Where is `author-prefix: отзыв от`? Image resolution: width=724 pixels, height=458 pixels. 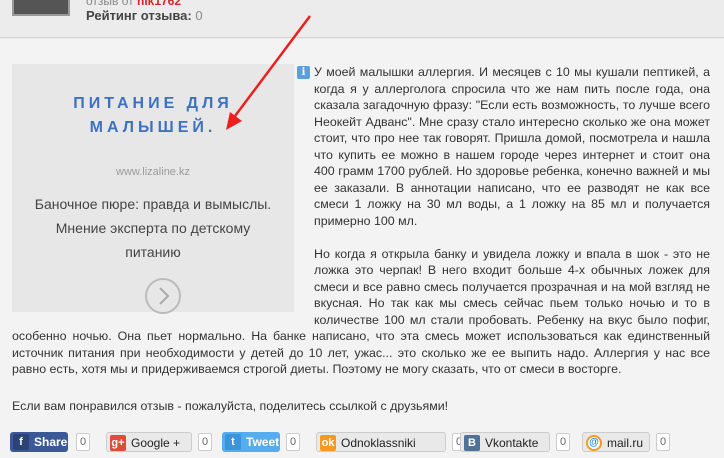
author-prefix: отзыв от is located at coordinates (110, 4).